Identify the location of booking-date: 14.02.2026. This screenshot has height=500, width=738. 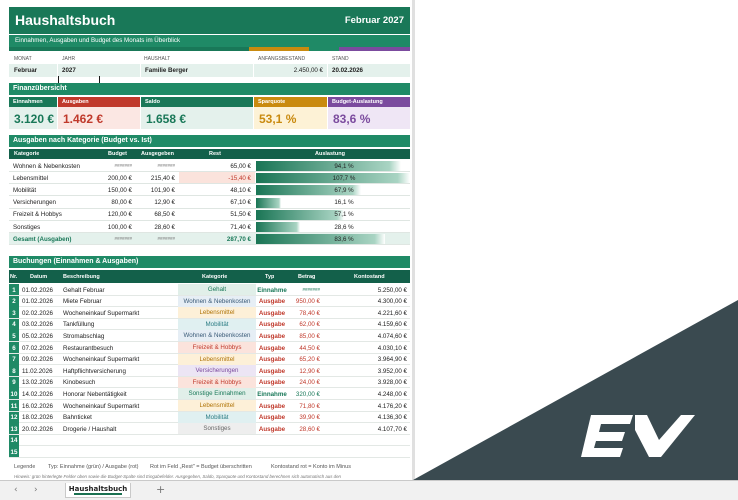
(41, 394).